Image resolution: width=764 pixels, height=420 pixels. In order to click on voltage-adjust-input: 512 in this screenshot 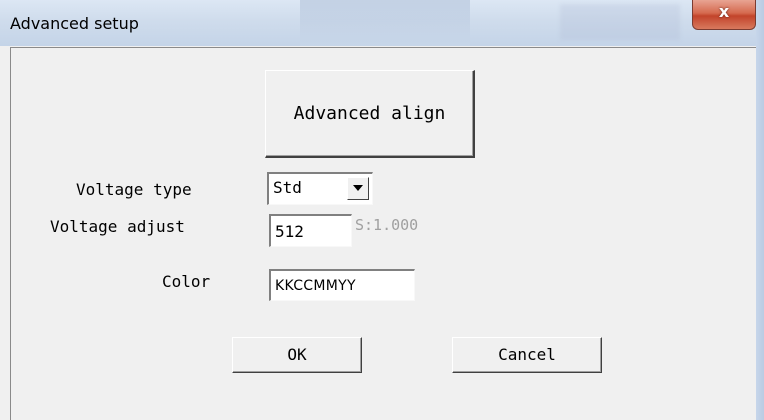, I will do `click(310, 230)`.